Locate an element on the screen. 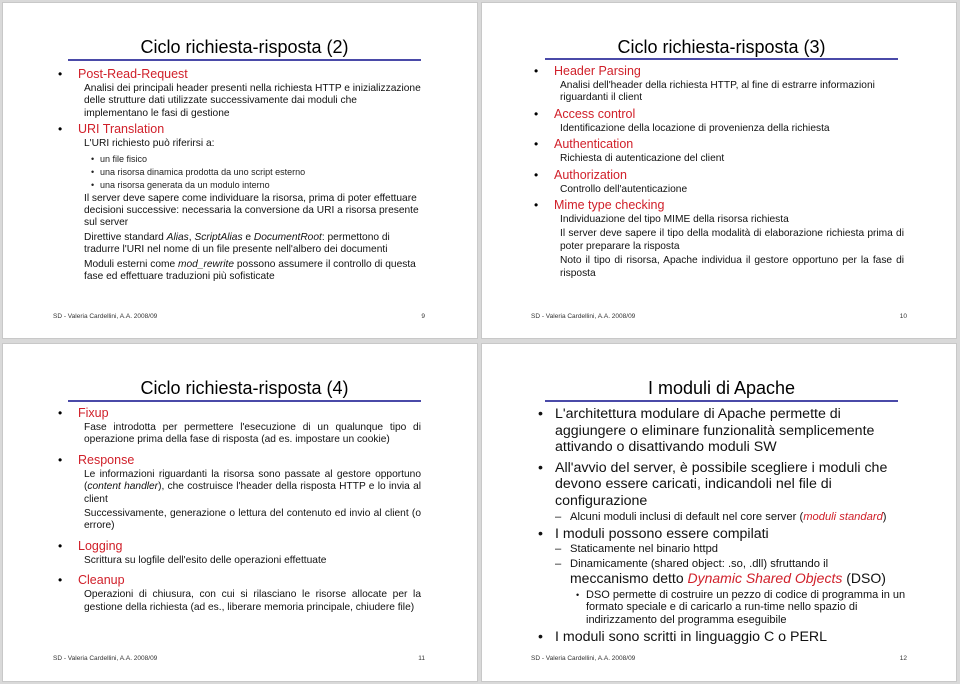 The height and width of the screenshot is (684, 960). page-number: 12 is located at coordinates (903, 658).